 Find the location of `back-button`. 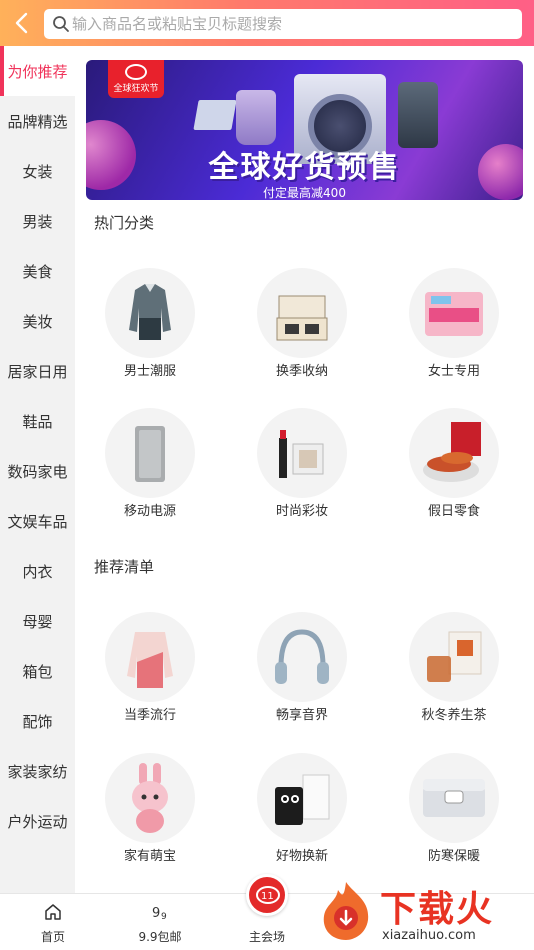

back-button is located at coordinates (23, 23).